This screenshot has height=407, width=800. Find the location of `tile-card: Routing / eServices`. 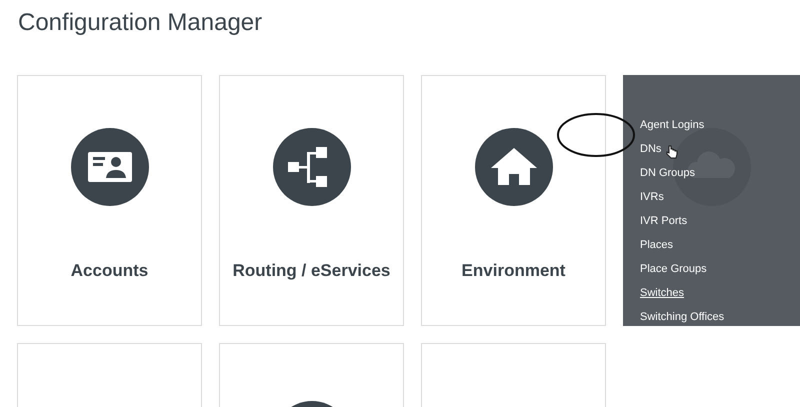

tile-card: Routing / eServices is located at coordinates (311, 200).